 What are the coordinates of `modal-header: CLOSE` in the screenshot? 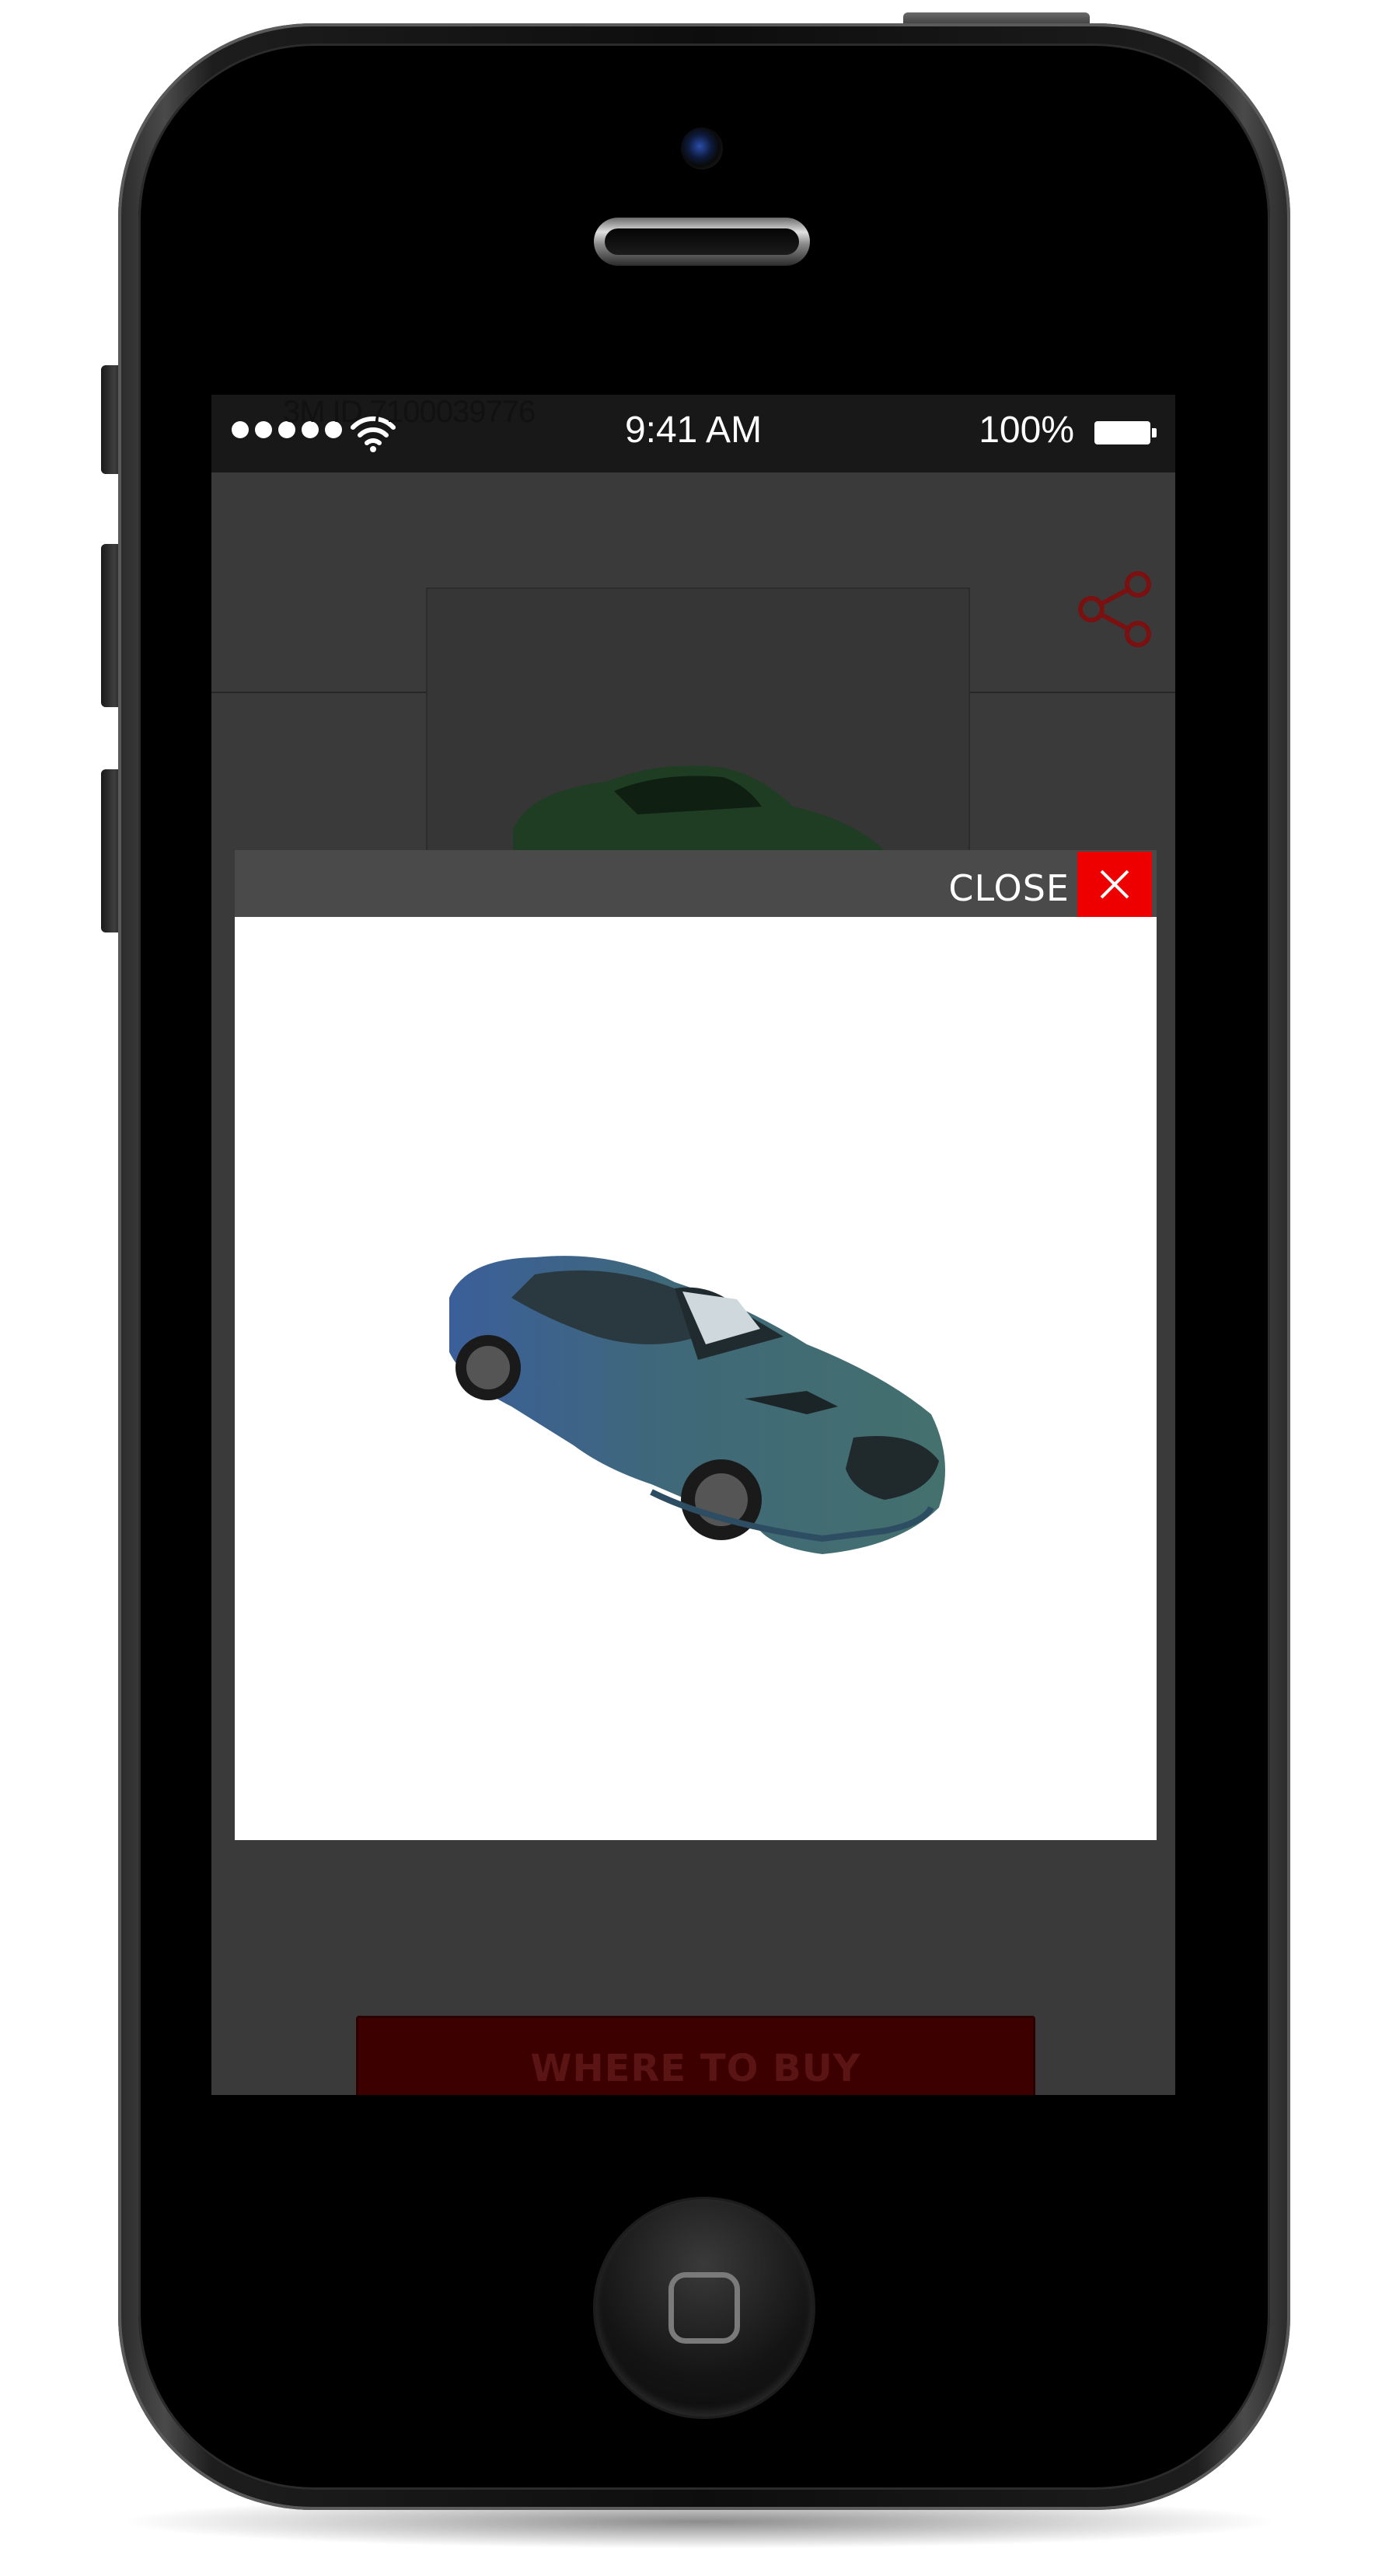 It's located at (696, 883).